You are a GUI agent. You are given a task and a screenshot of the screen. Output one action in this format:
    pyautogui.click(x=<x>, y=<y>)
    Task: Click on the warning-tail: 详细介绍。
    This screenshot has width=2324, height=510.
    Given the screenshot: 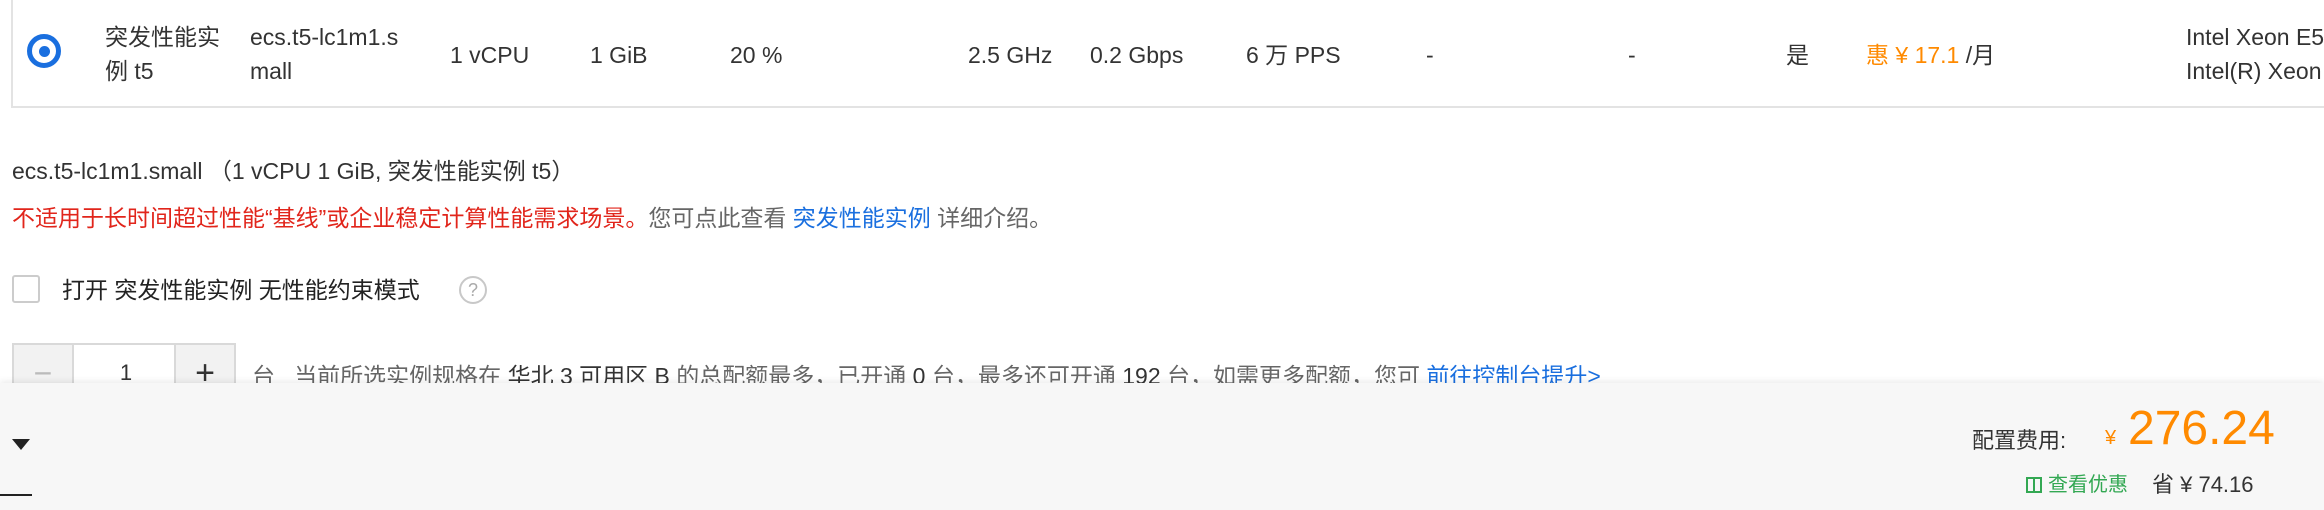 What is the action you would take?
    pyautogui.click(x=991, y=218)
    